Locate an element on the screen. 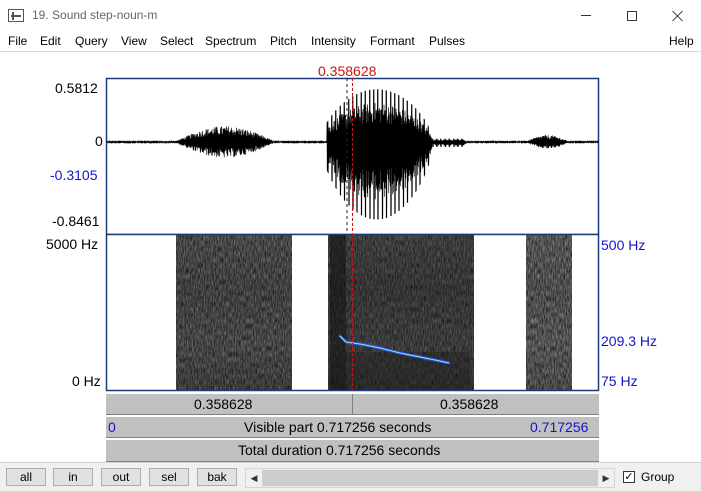  minimize-button is located at coordinates (586, 15).